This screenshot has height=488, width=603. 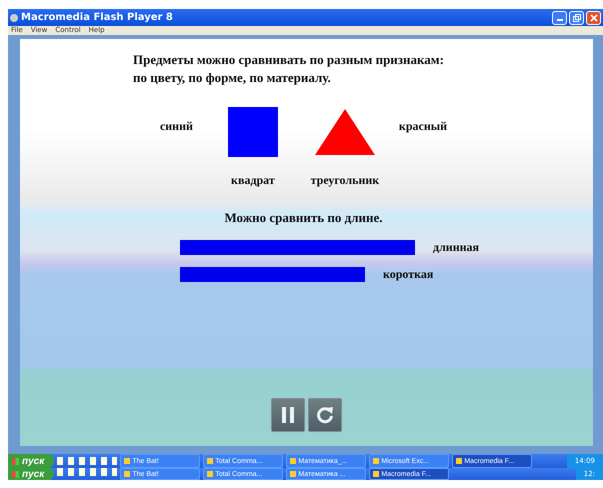 I want to click on color-label: красный, so click(x=423, y=126).